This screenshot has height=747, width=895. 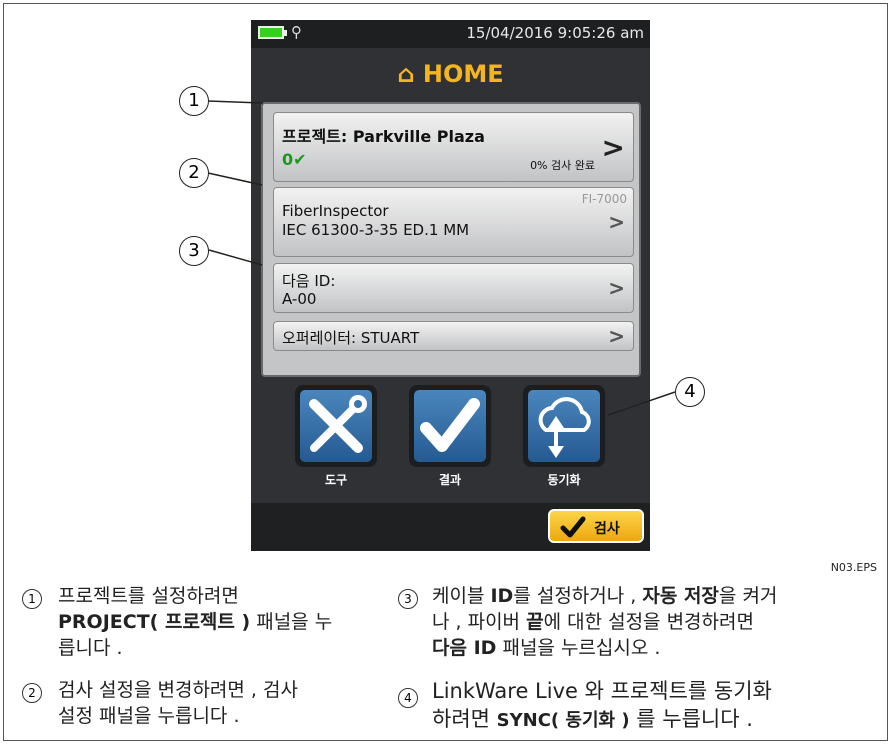 What do you see at coordinates (336, 480) in the screenshot?
I see `tools-label: 도구` at bounding box center [336, 480].